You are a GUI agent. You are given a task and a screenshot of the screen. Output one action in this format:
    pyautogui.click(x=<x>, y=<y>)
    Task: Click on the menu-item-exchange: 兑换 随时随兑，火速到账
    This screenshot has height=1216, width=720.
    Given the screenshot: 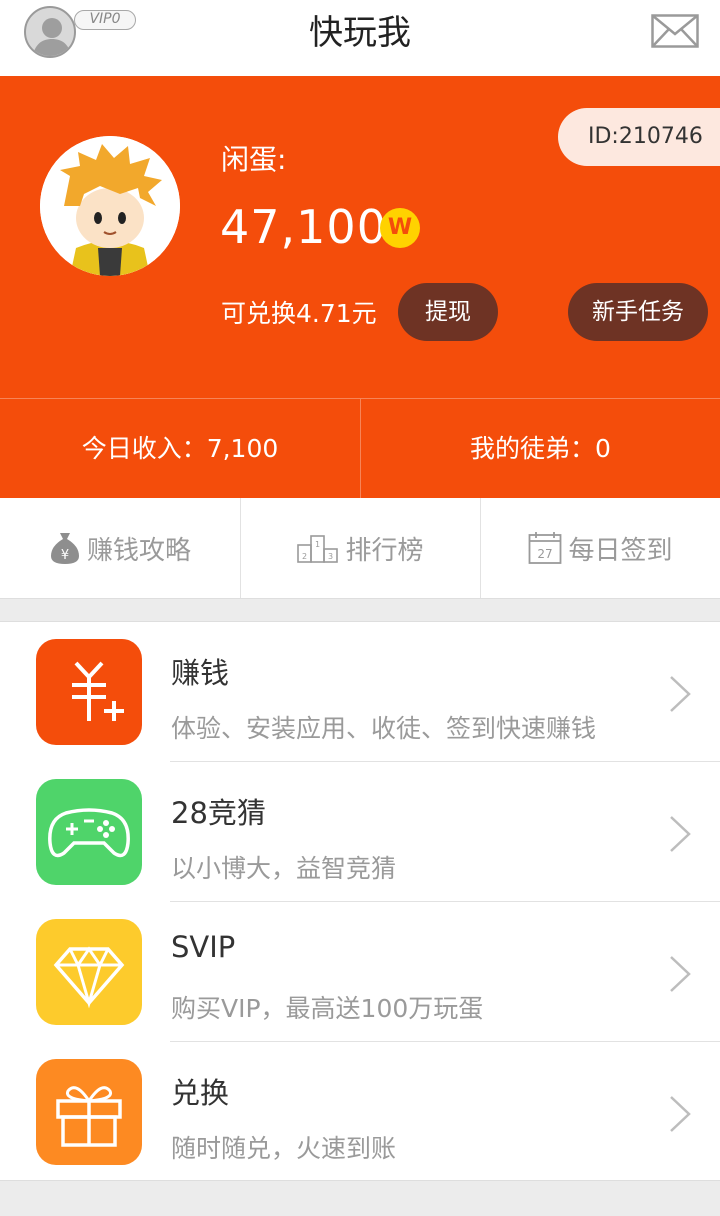 What is the action you would take?
    pyautogui.click(x=360, y=1112)
    